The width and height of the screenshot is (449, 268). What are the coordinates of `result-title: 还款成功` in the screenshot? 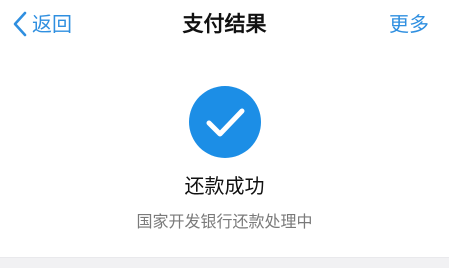 It's located at (224, 186).